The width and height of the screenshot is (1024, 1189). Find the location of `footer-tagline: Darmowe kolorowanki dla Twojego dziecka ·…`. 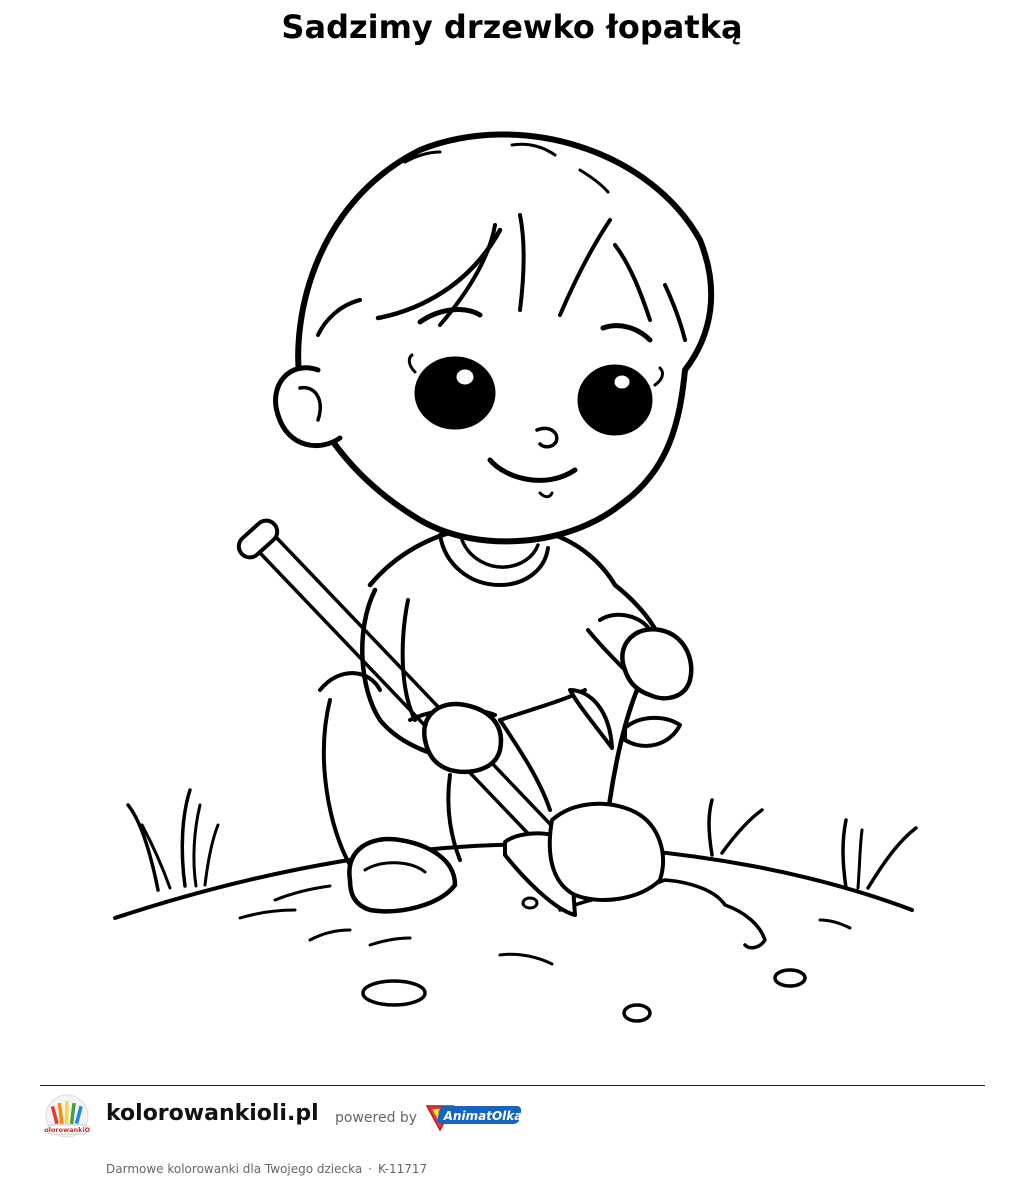

footer-tagline: Darmowe kolorowanki dla Twojego dziecka ·… is located at coordinates (266, 1169).